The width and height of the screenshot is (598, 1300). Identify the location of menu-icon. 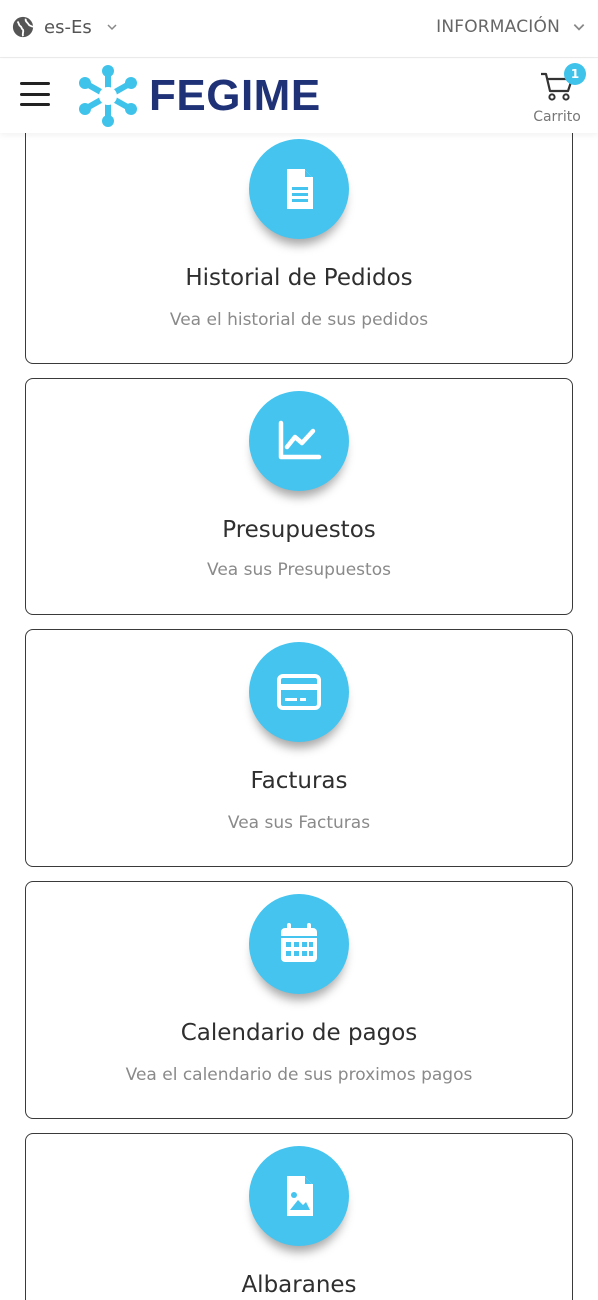
(35, 94).